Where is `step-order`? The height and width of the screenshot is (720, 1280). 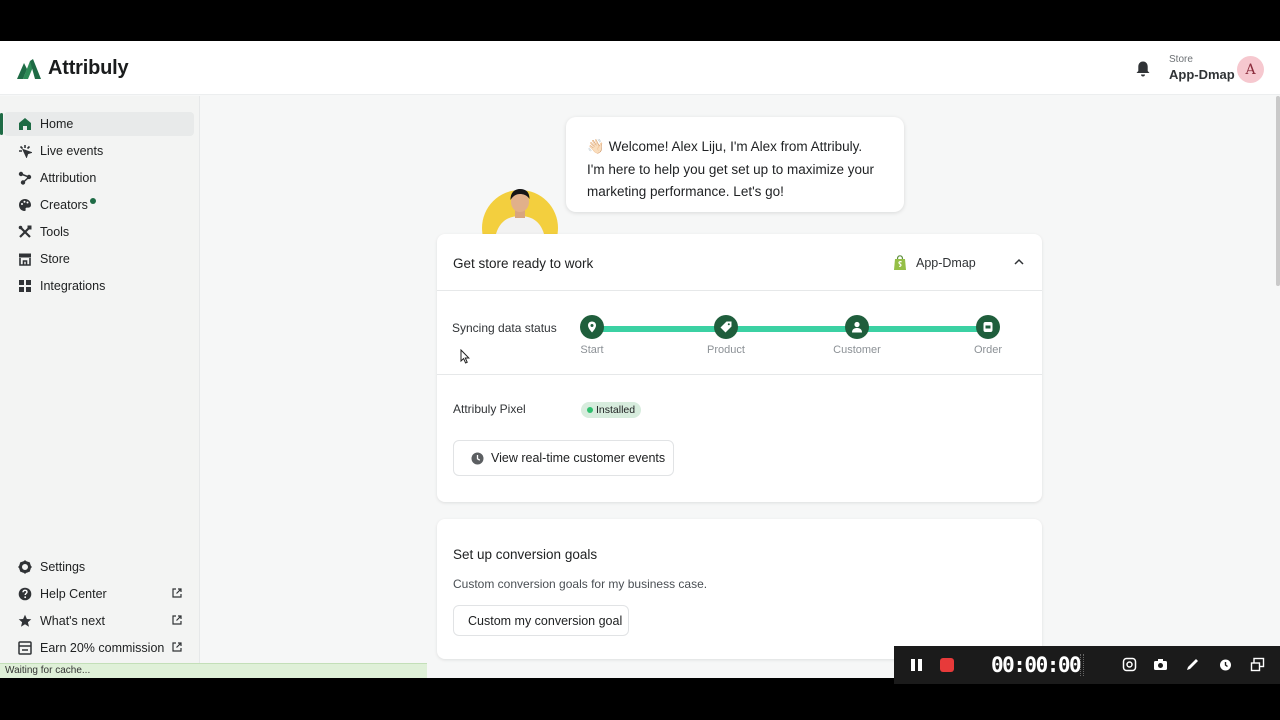 step-order is located at coordinates (988, 327).